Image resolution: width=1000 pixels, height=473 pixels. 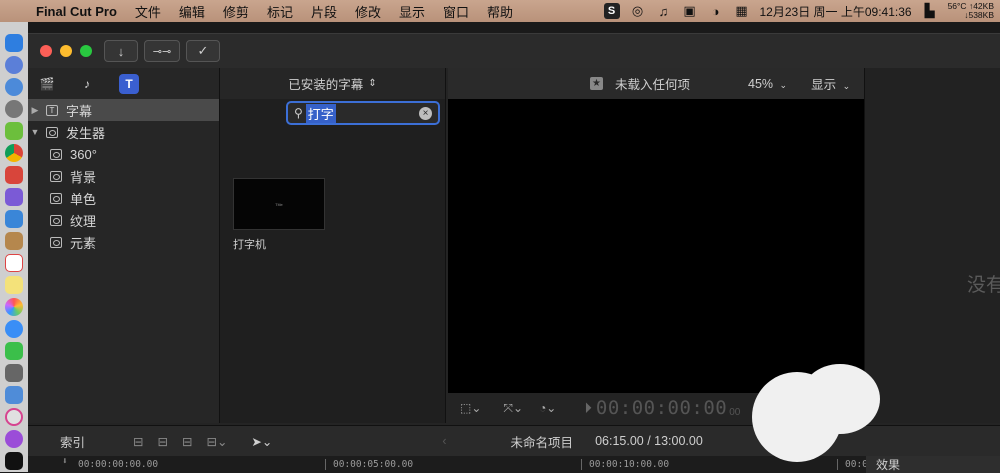 I want to click on titles-t-icon: T, so click(x=52, y=110).